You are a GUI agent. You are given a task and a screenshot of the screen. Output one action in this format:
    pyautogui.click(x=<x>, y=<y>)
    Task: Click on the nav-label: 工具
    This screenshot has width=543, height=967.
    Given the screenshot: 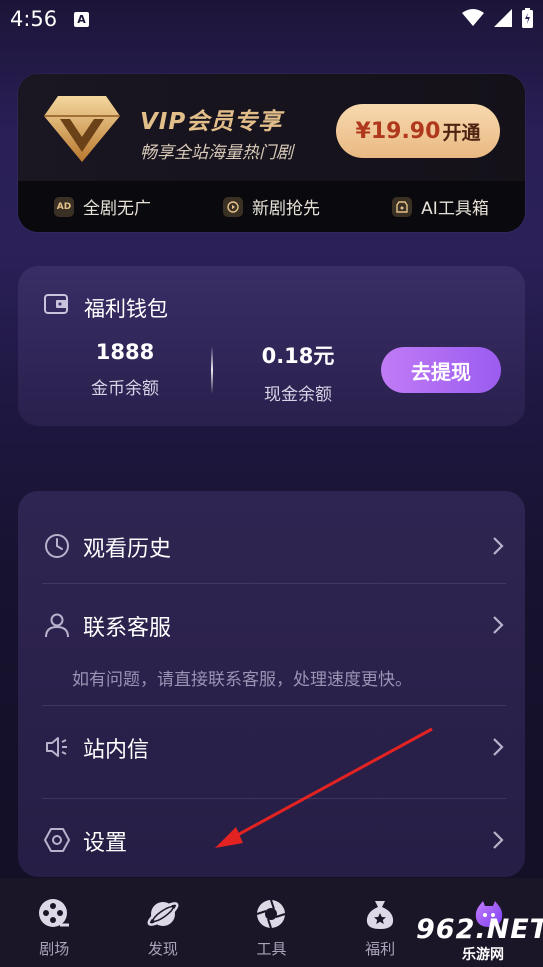 What is the action you would take?
    pyautogui.click(x=271, y=949)
    